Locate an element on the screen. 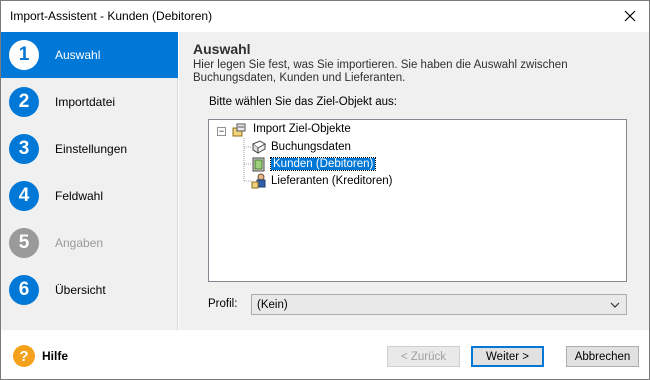 Image resolution: width=650 pixels, height=380 pixels. step-number-badge: 1 is located at coordinates (24, 55).